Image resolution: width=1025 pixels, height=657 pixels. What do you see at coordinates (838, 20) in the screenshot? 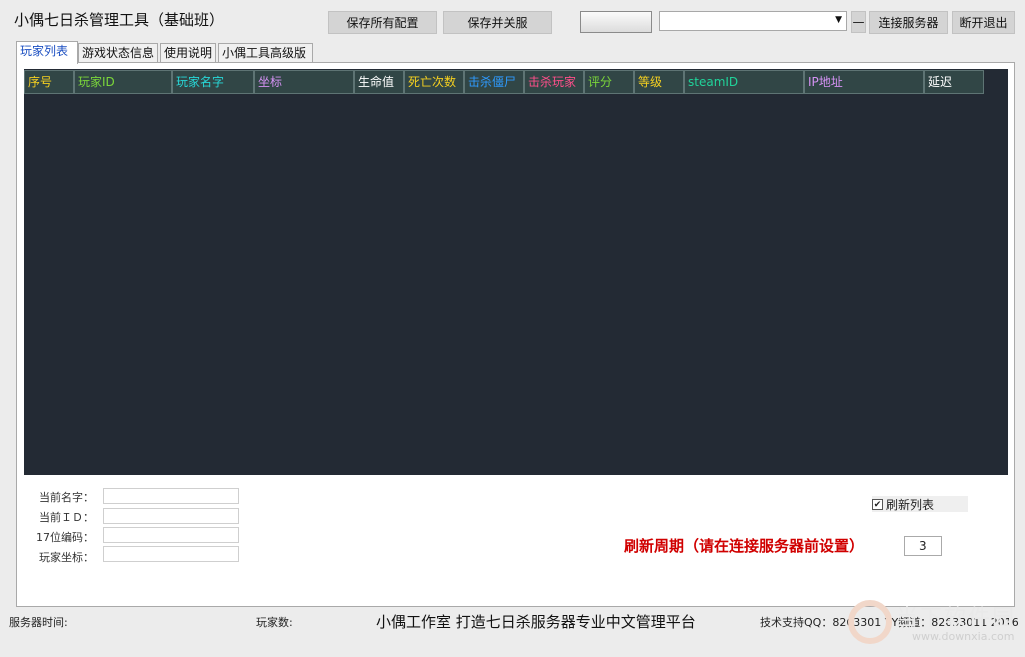
I see `chevron-down-icon: ▼` at bounding box center [838, 20].